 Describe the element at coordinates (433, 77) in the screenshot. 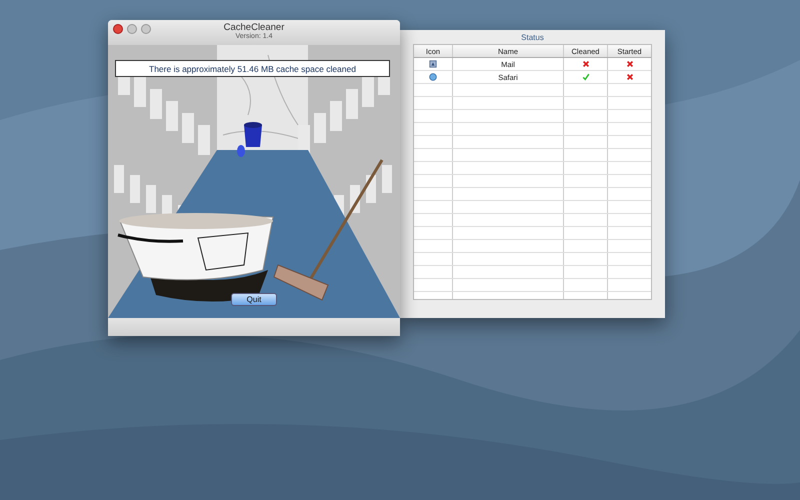

I see `compass-icon` at that location.